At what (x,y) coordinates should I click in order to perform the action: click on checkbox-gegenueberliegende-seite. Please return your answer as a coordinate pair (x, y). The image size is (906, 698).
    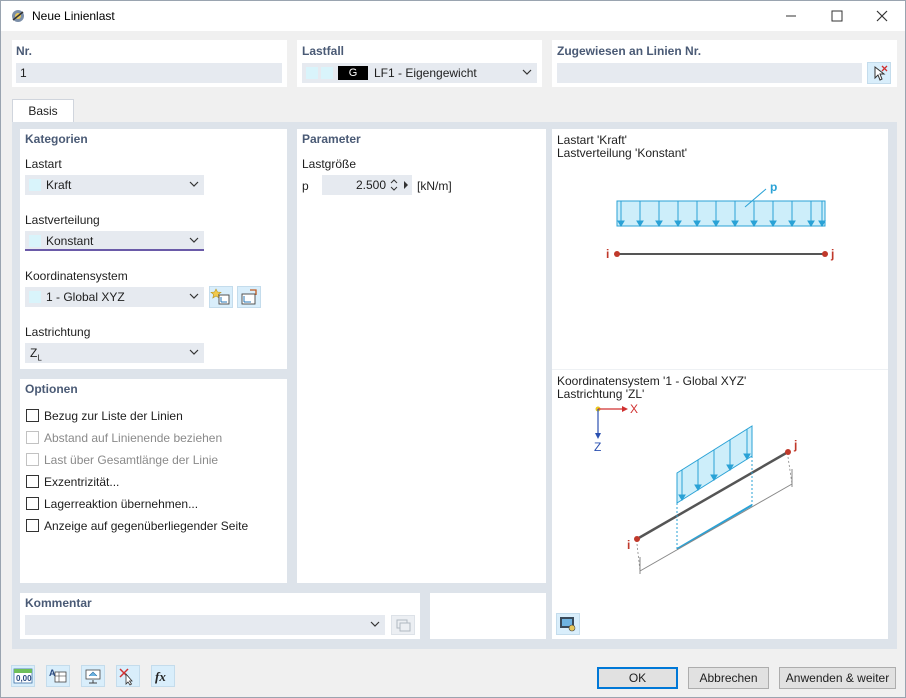
    Looking at the image, I should click on (32, 525).